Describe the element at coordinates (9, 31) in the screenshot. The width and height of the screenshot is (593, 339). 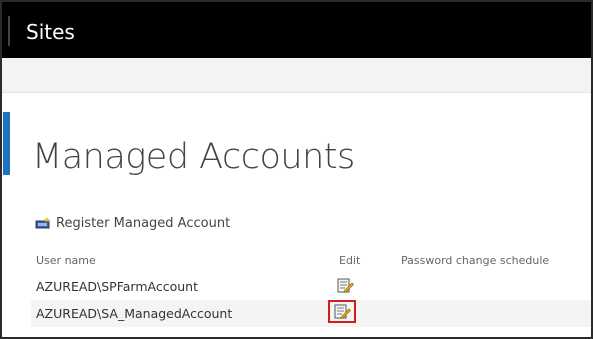
I see `suite-bar-divider` at that location.